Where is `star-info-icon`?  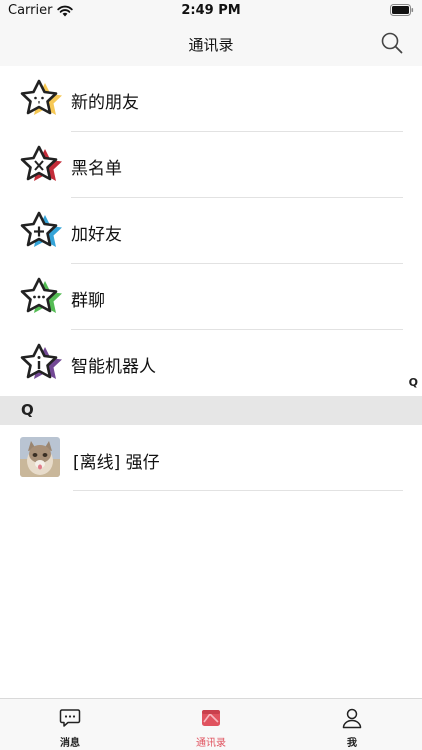 star-info-icon is located at coordinates (41, 361).